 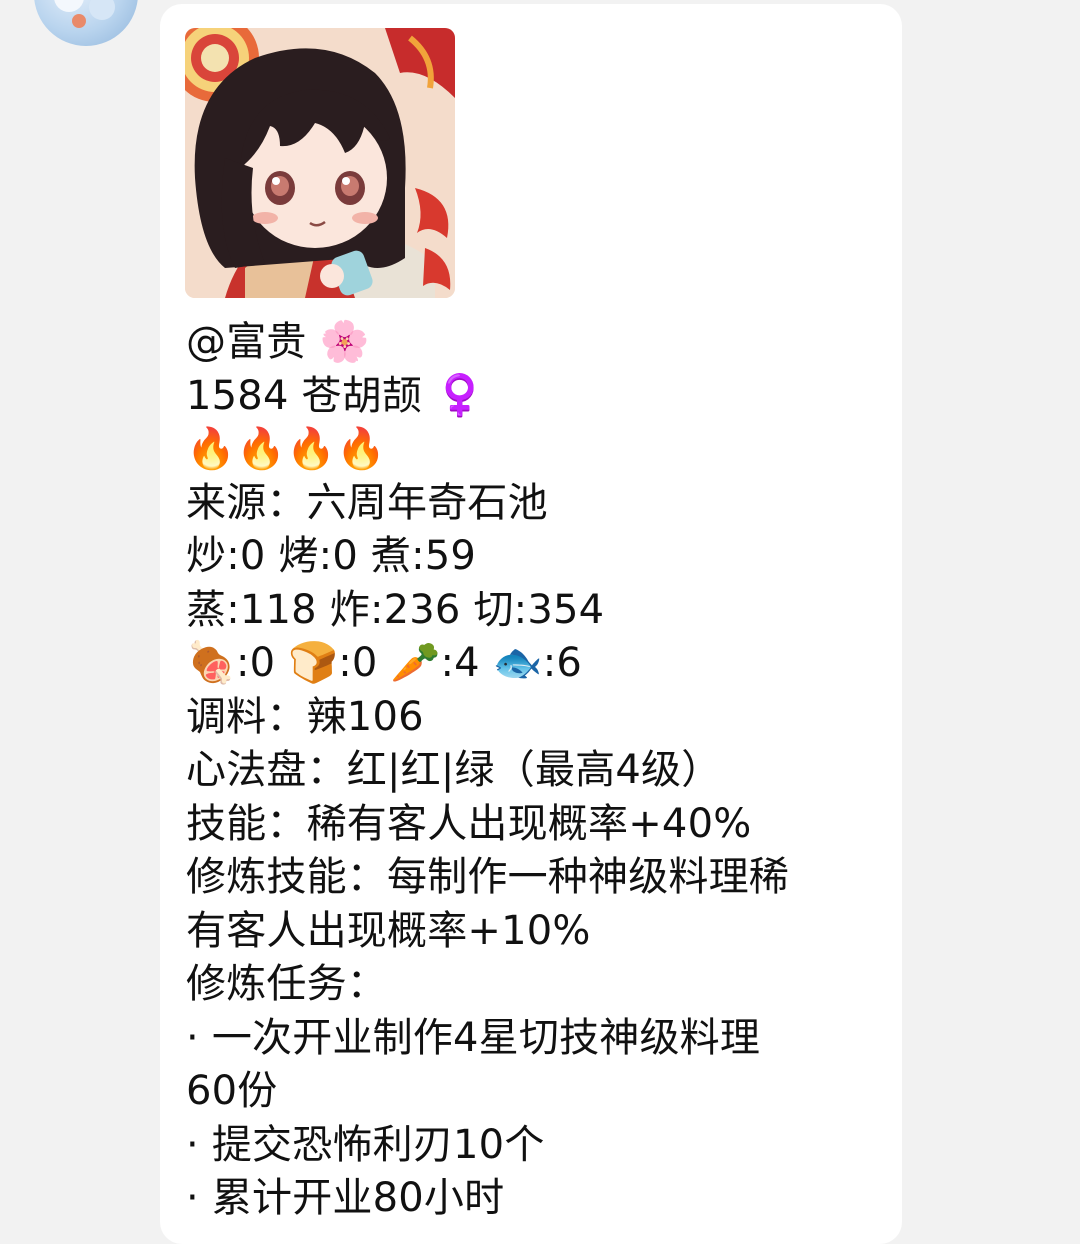 What do you see at coordinates (454, 770) in the screenshot?
I see `text-line: 心法盘：红|红|绿（最高4级）` at bounding box center [454, 770].